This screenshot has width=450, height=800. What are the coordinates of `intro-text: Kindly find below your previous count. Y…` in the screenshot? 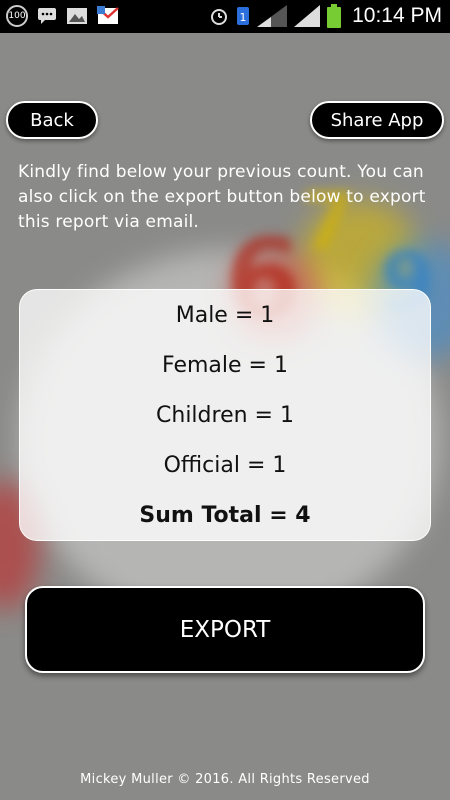 It's located at (222, 197).